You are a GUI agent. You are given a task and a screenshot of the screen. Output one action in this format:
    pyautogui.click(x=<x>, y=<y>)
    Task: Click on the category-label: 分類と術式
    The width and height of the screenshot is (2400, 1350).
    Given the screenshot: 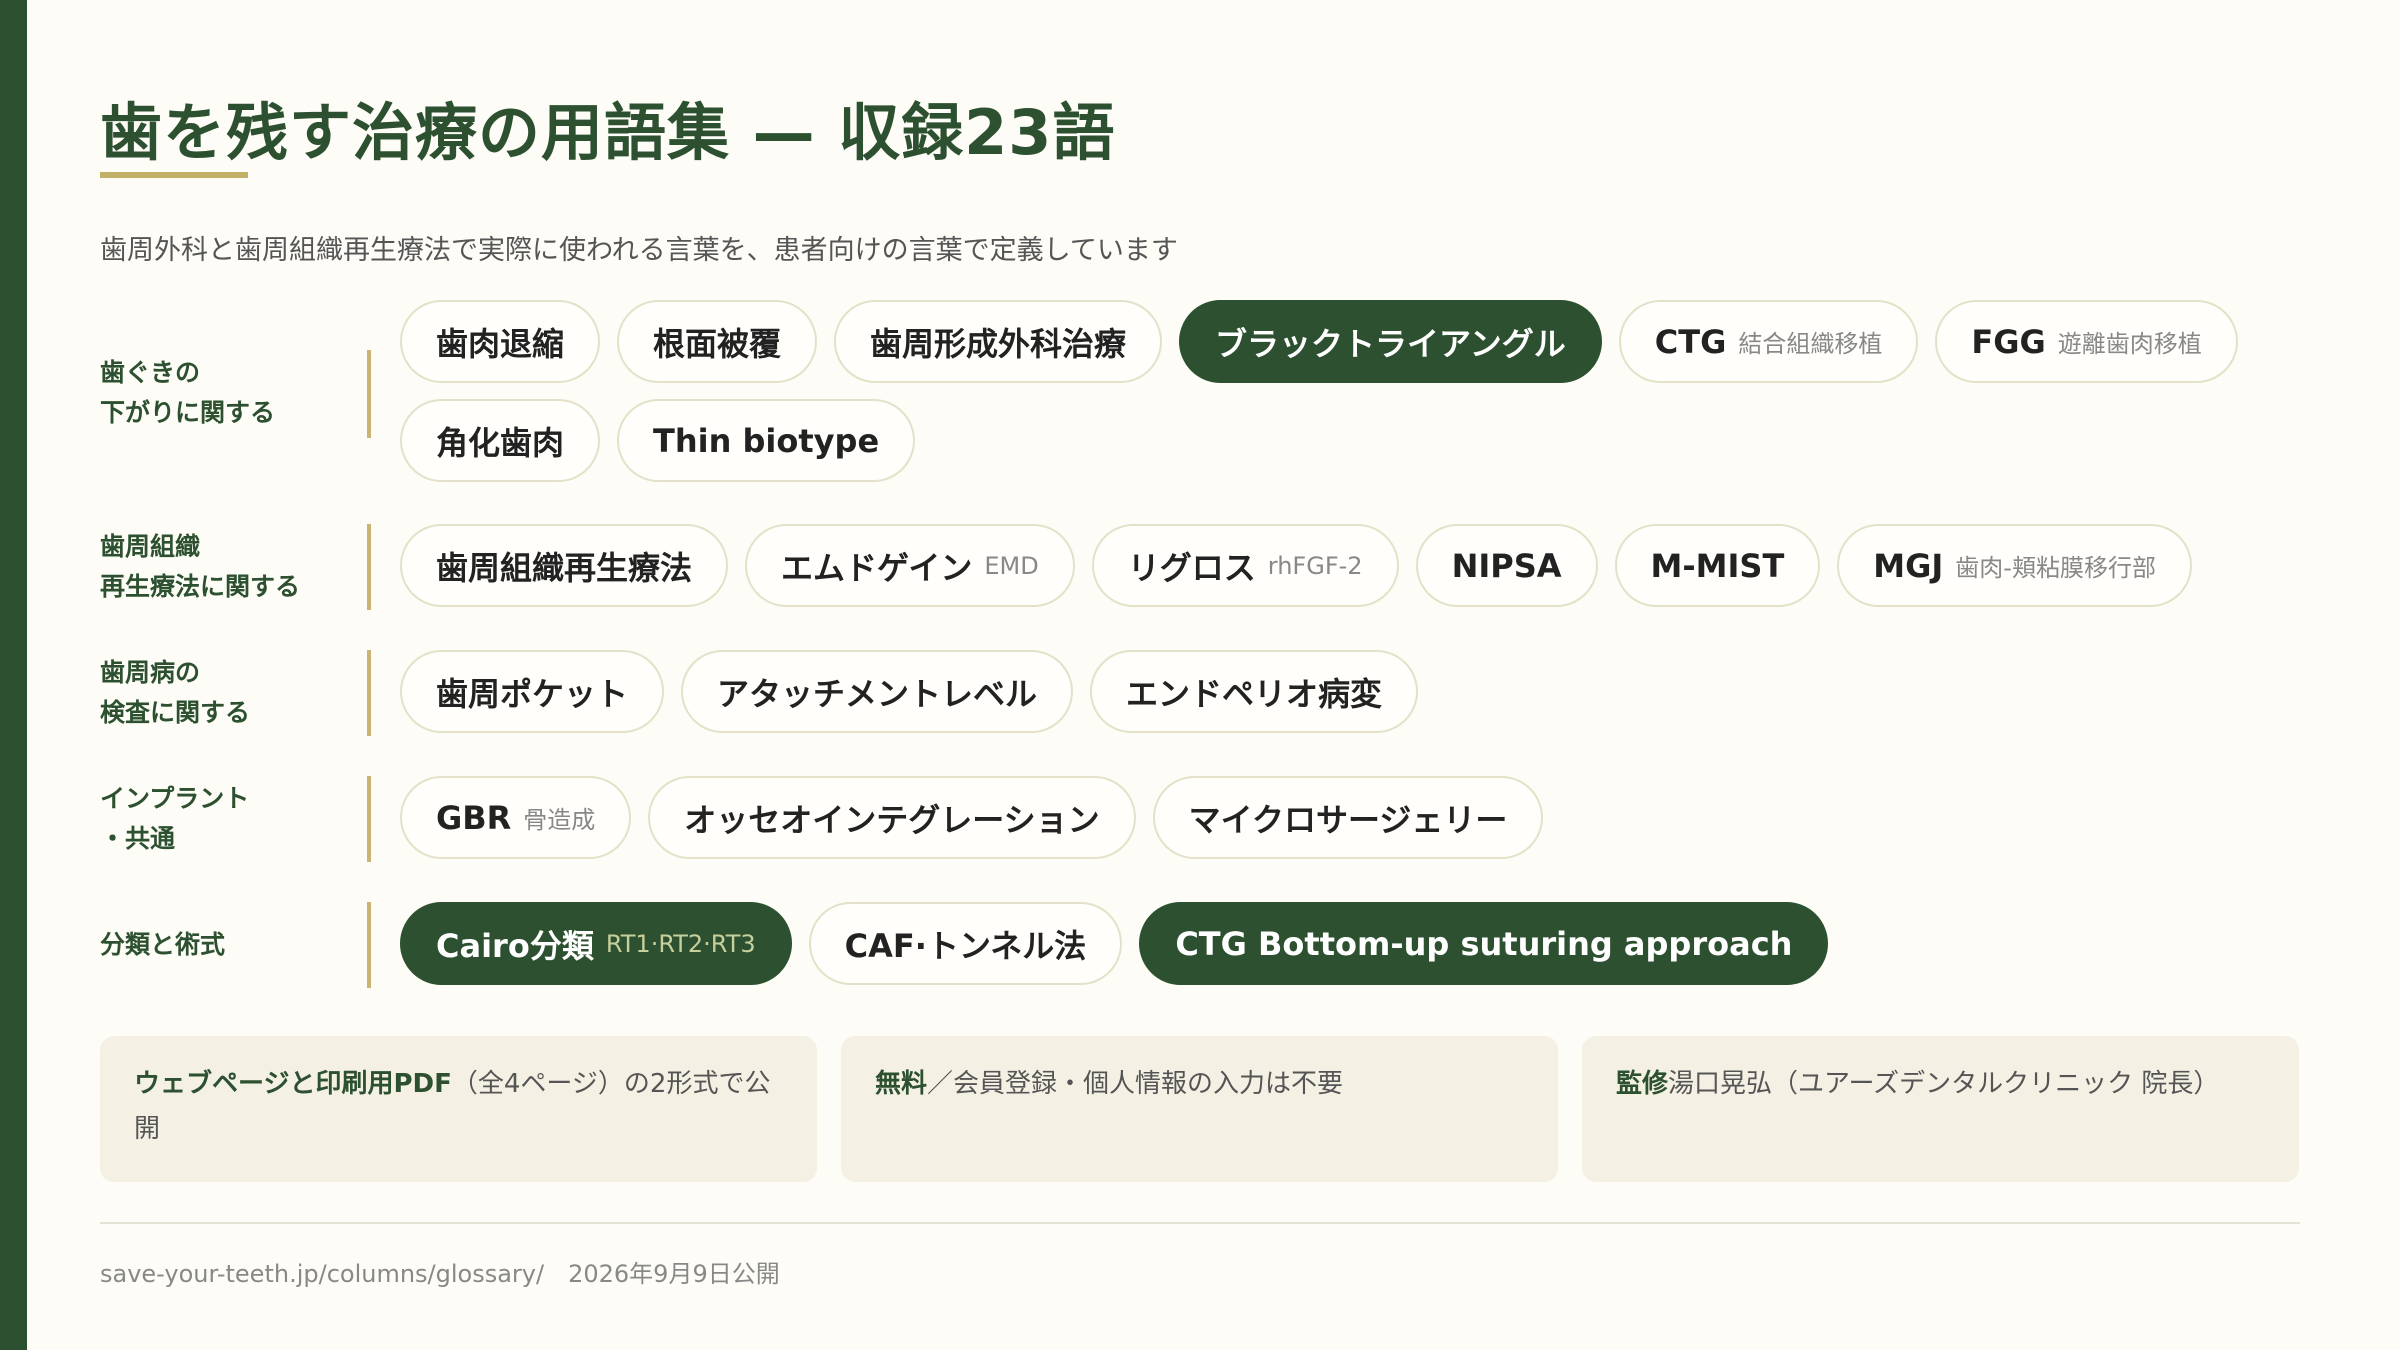 What is the action you would take?
    pyautogui.click(x=163, y=944)
    